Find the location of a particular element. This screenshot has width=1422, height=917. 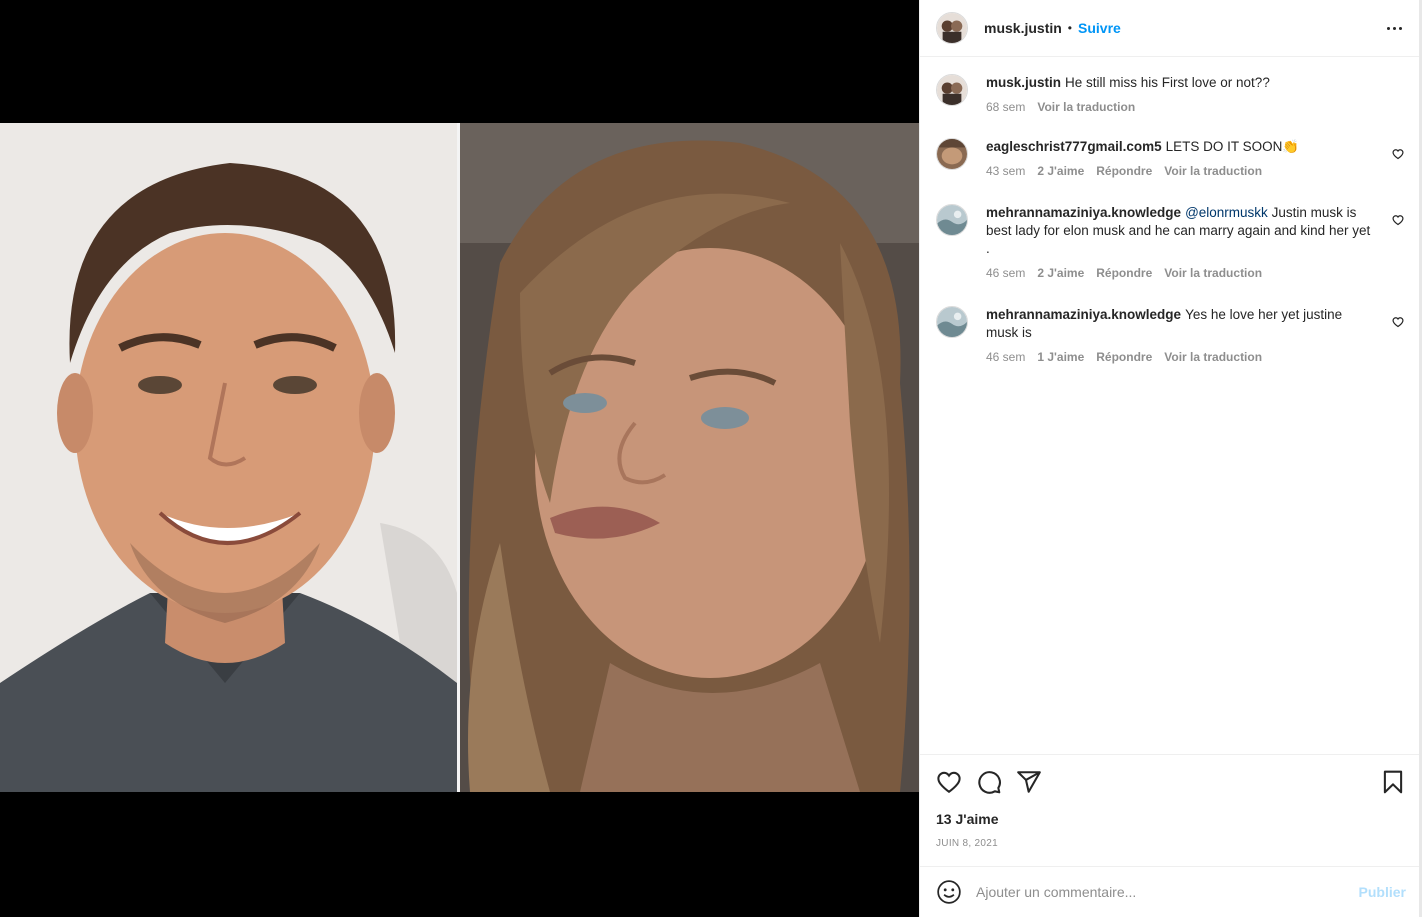

caption-age: 68 sem is located at coordinates (1005, 107).